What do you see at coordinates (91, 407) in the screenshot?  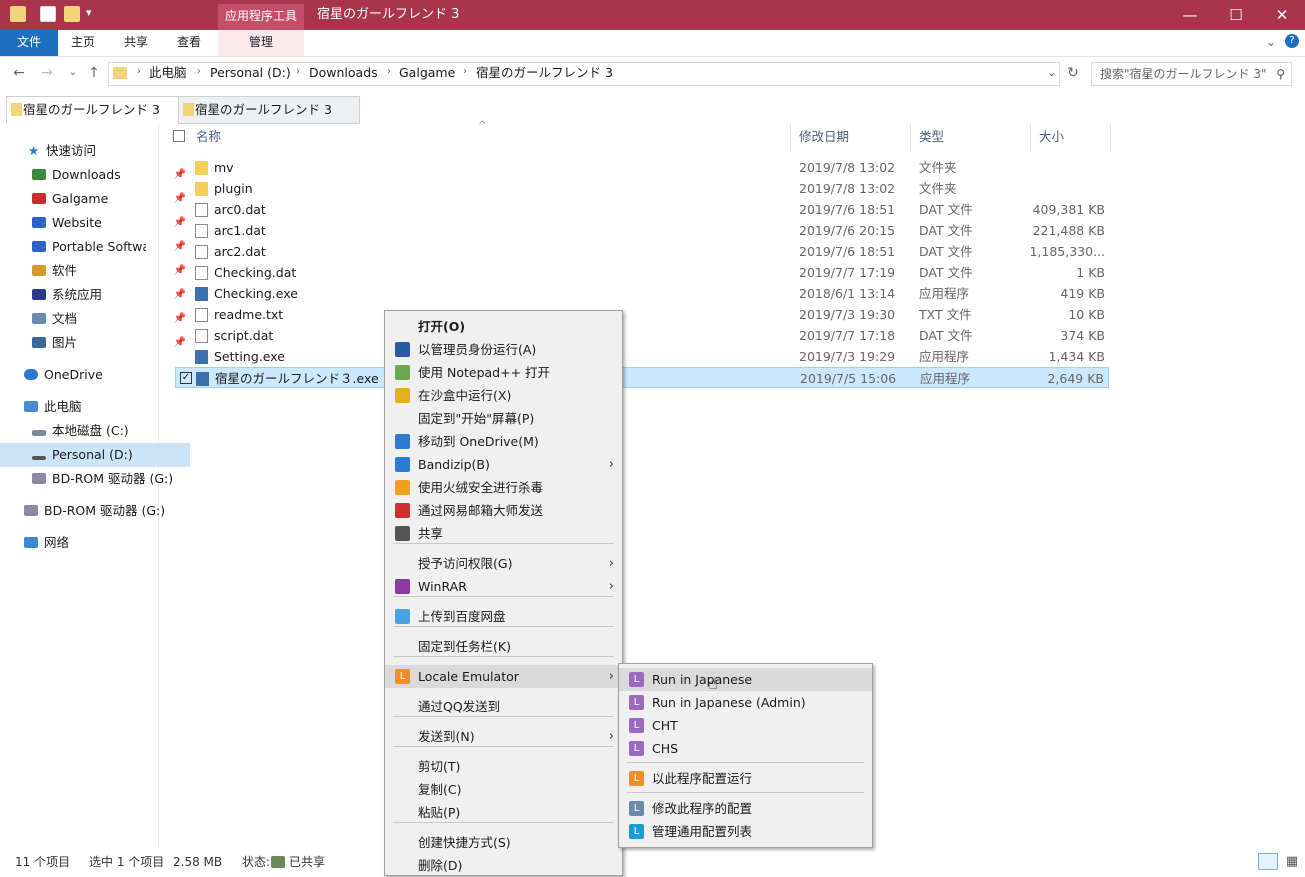 I see `nav-this-pc: 此电脑` at bounding box center [91, 407].